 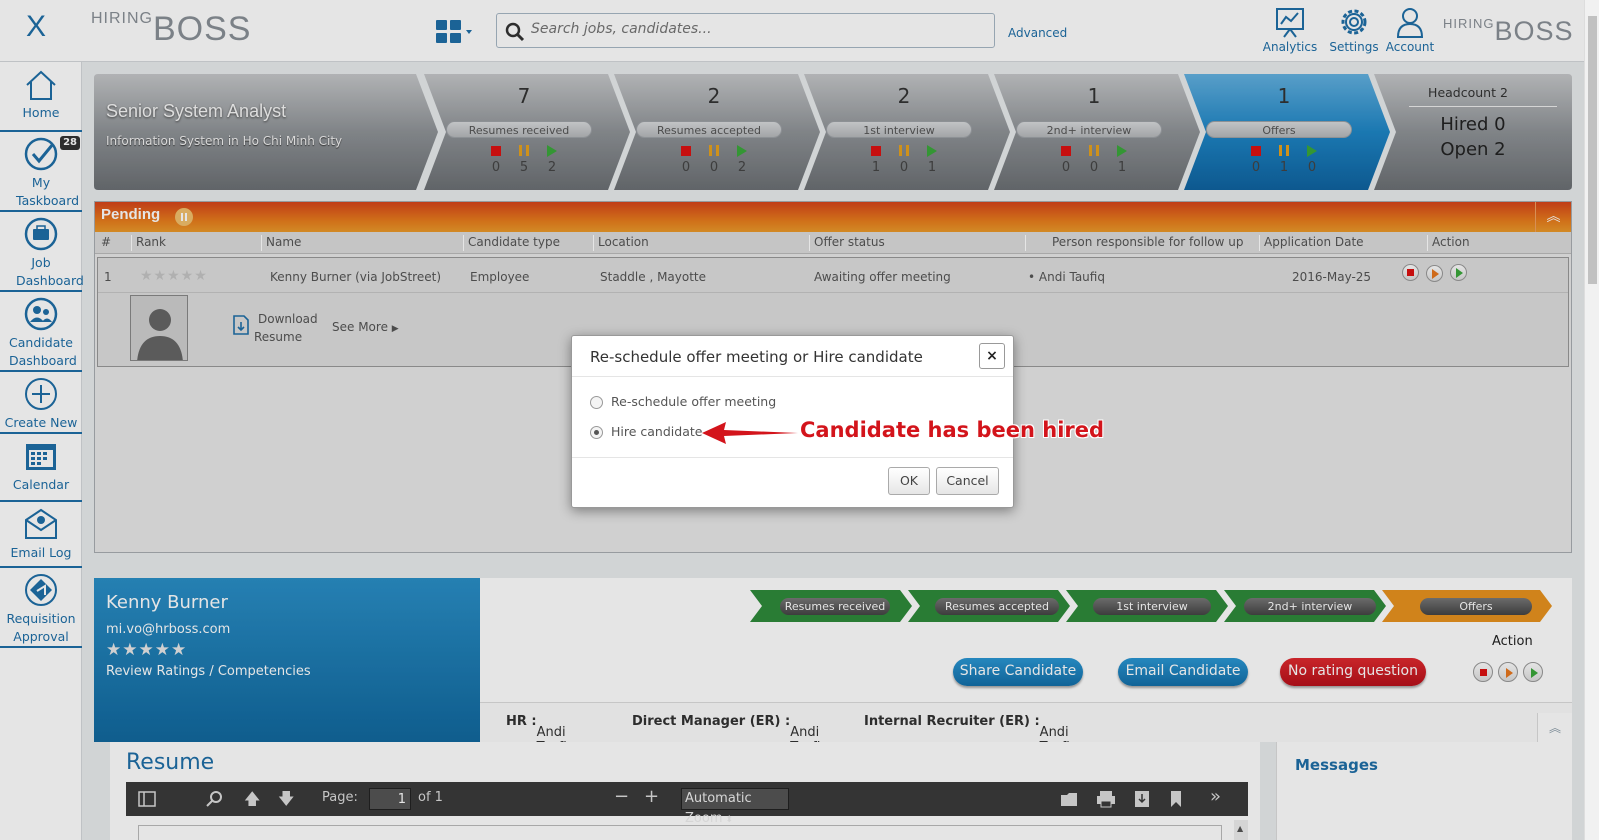 I want to click on dialog-close-button: ×, so click(x=992, y=356).